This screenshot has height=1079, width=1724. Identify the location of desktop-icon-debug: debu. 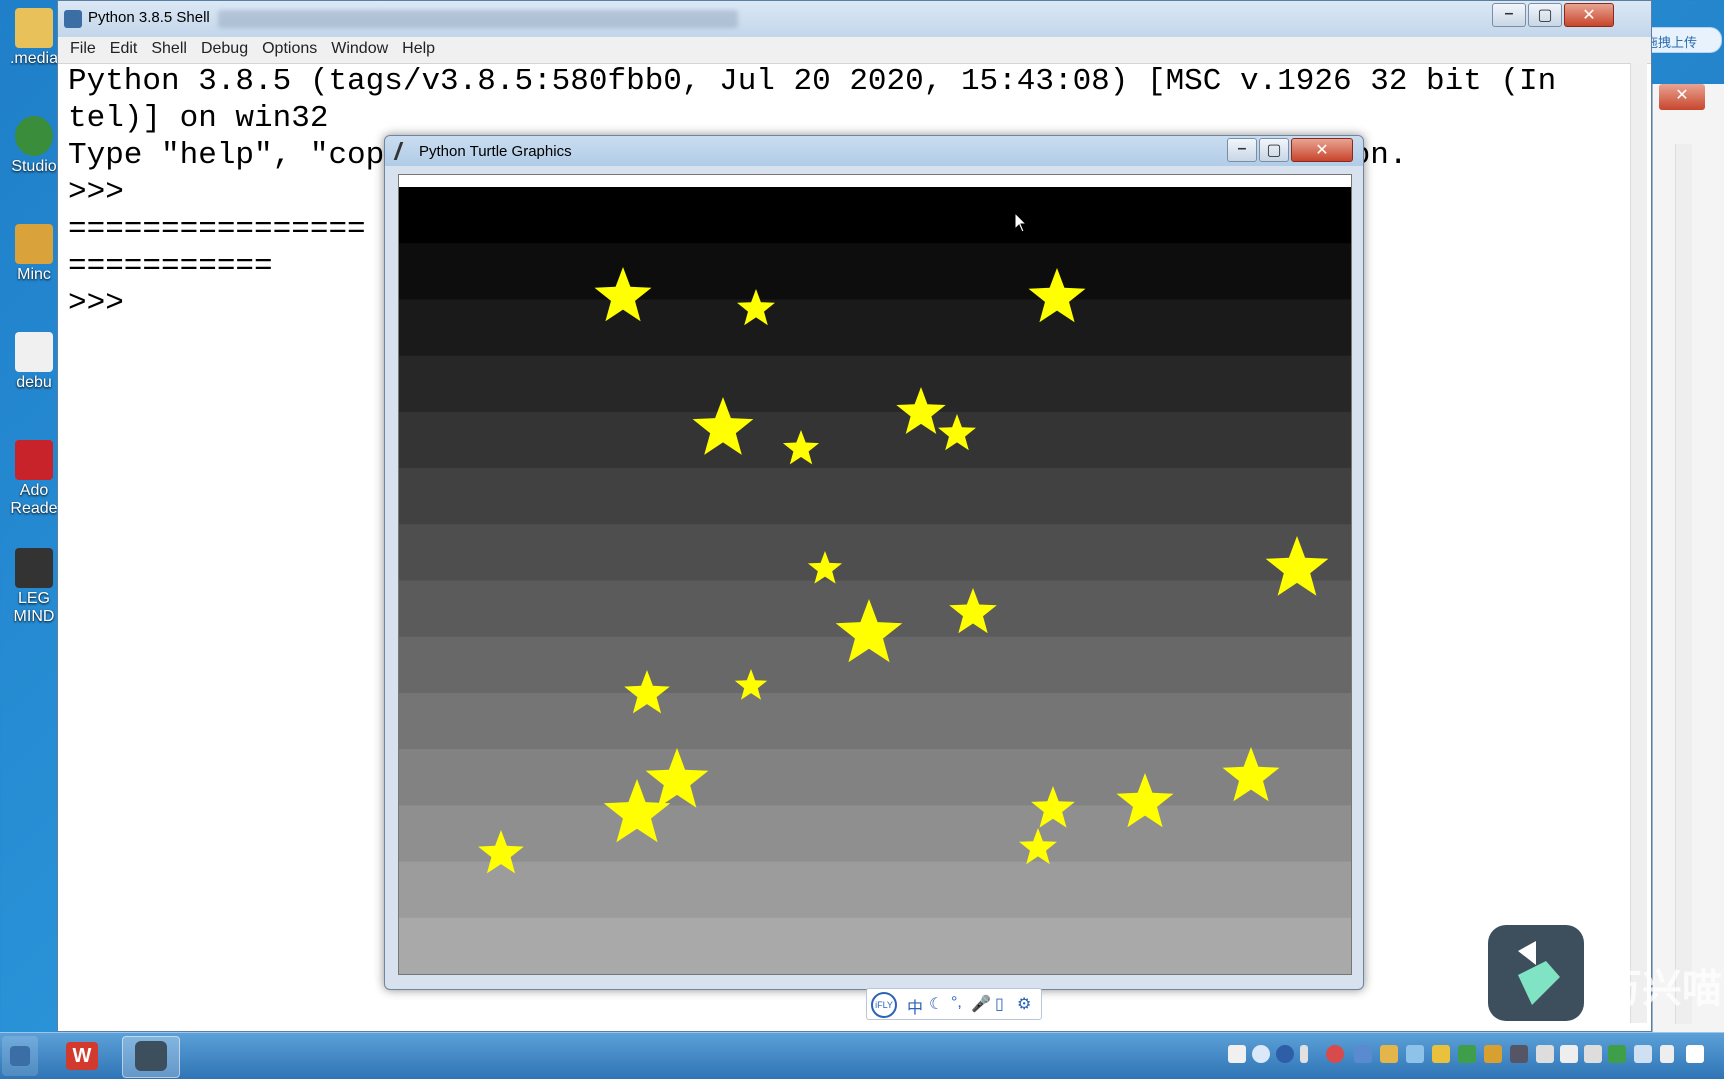
(34, 362).